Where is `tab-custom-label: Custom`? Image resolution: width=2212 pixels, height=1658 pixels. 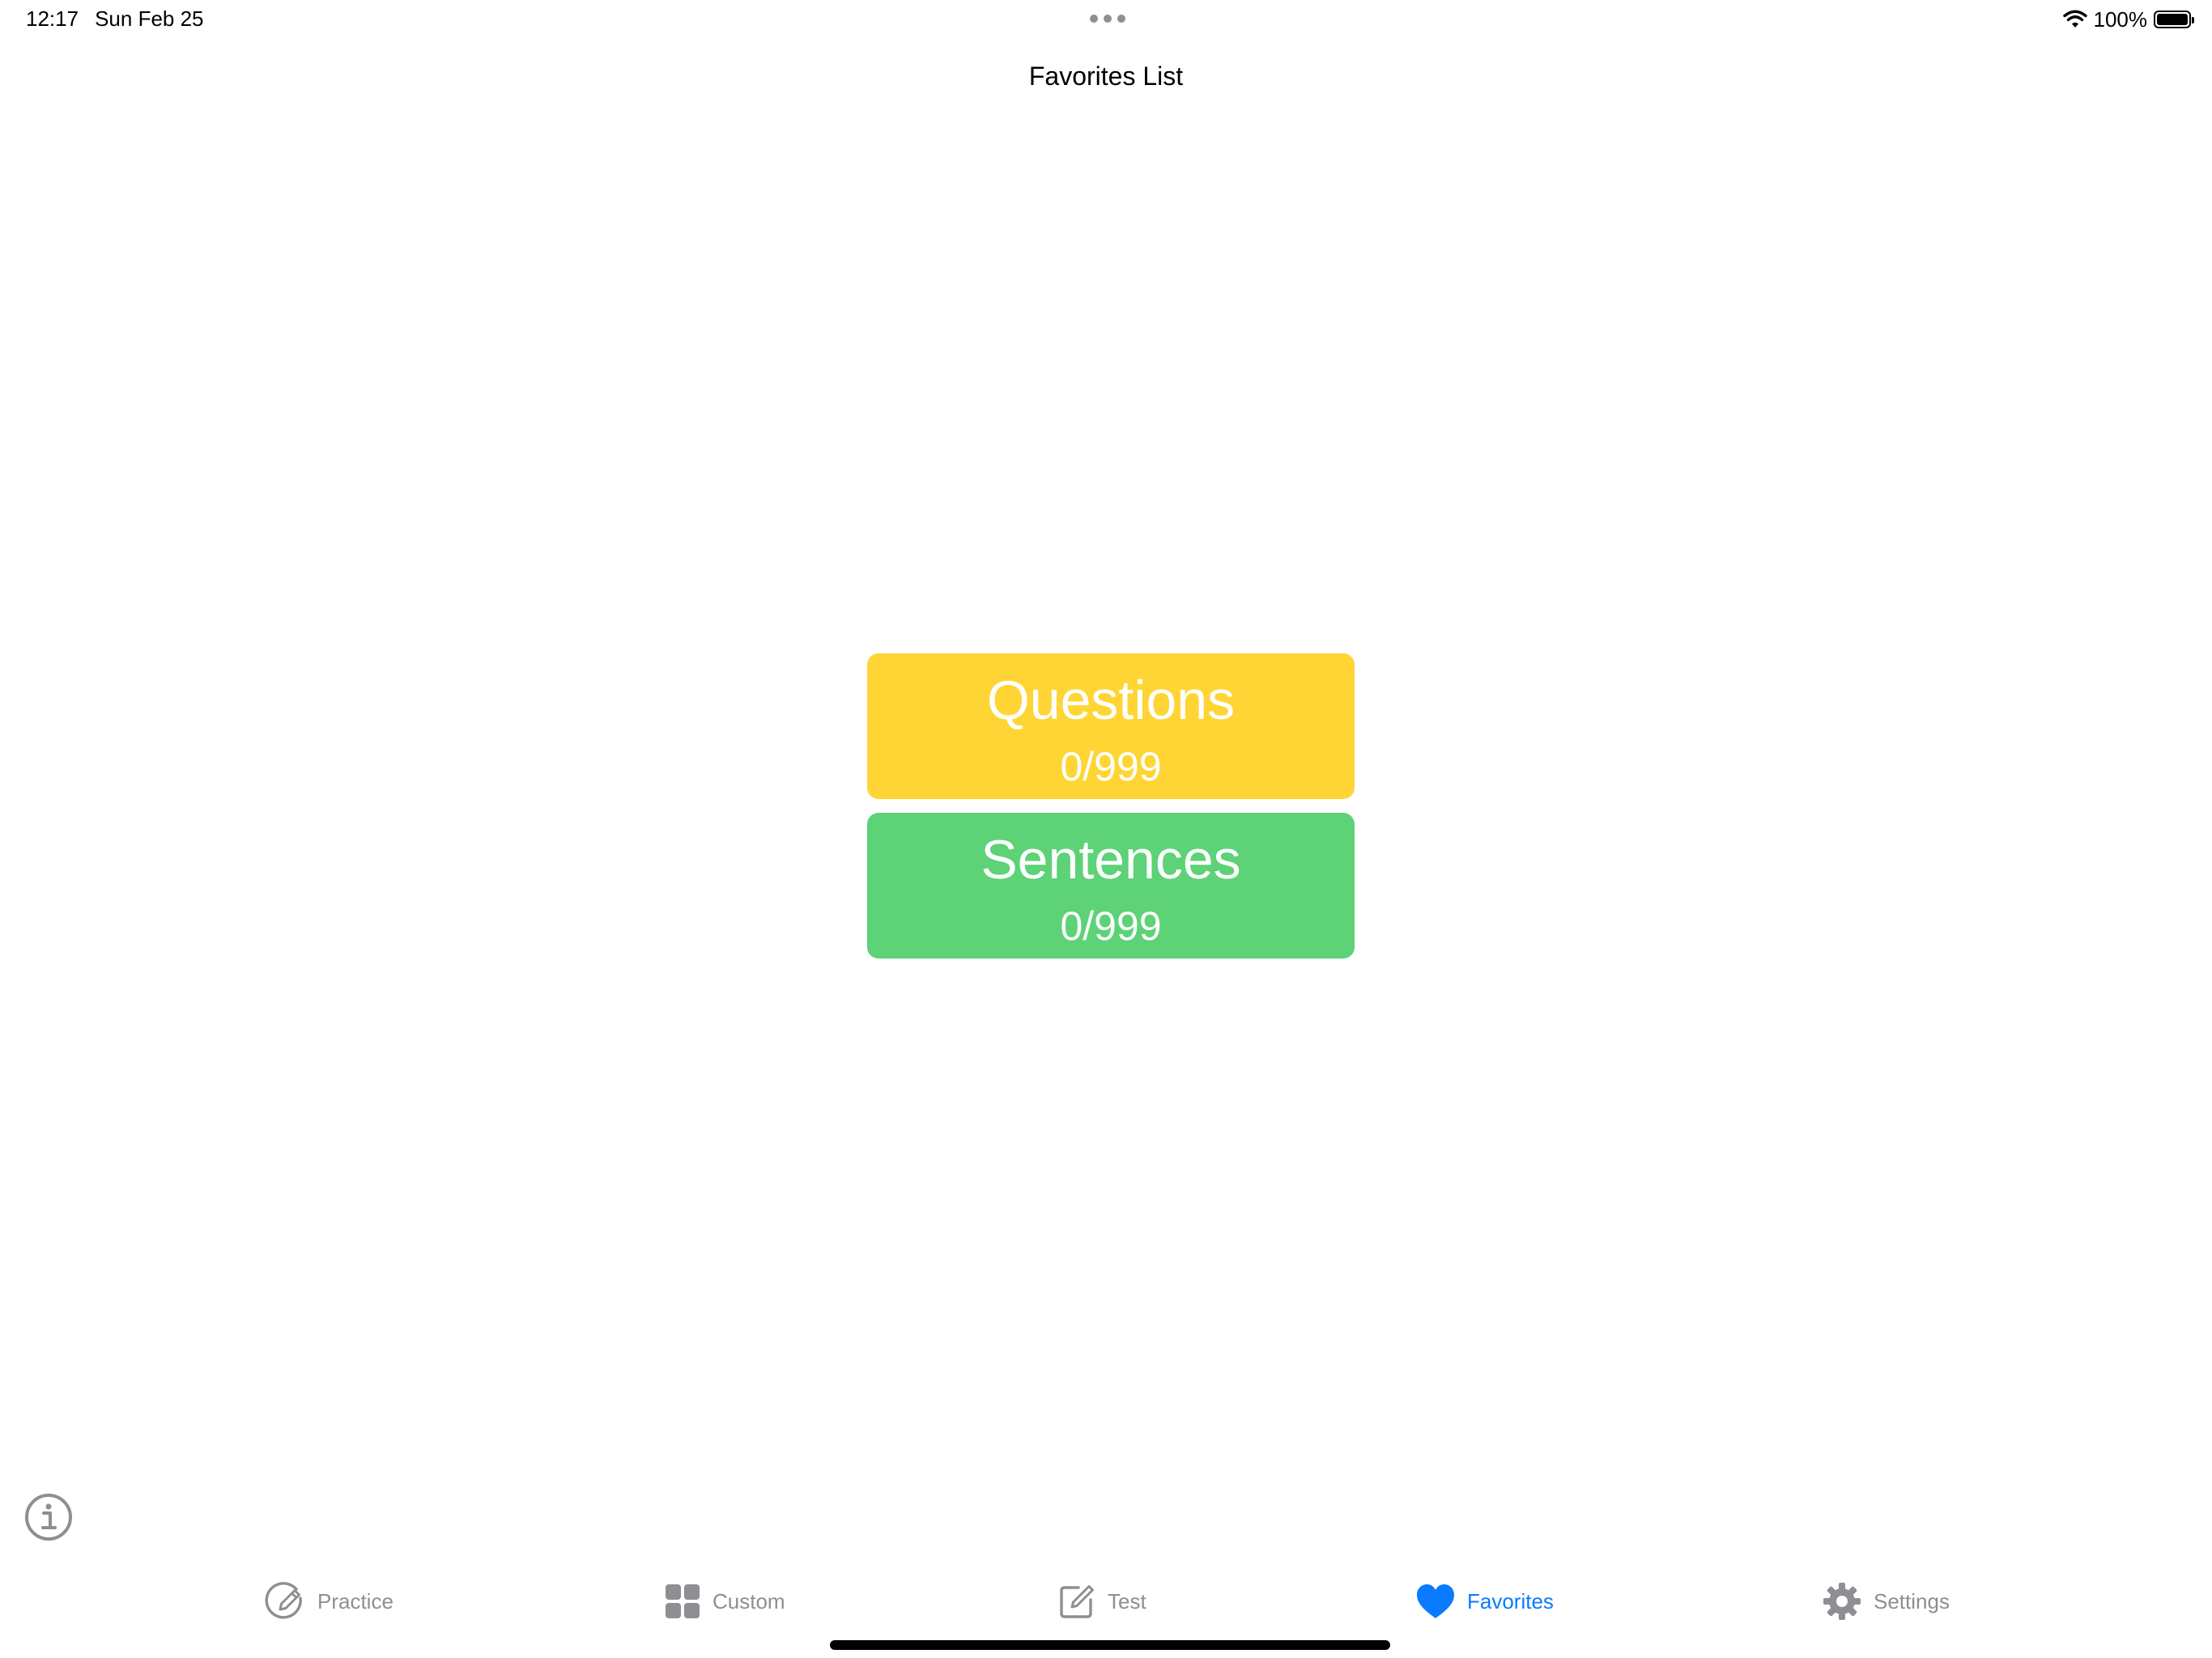 tab-custom-label: Custom is located at coordinates (749, 1600).